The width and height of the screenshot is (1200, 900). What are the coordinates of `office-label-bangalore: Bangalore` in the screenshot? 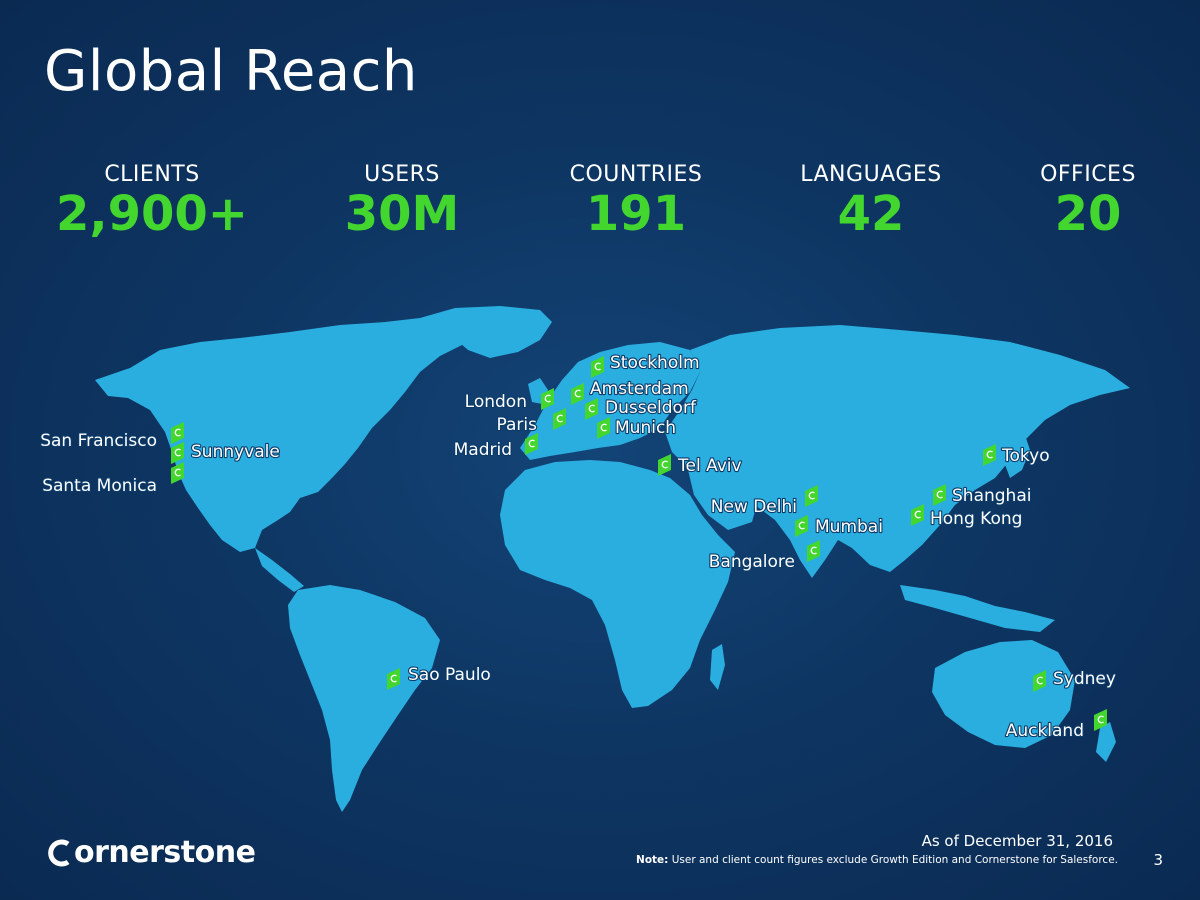 It's located at (752, 562).